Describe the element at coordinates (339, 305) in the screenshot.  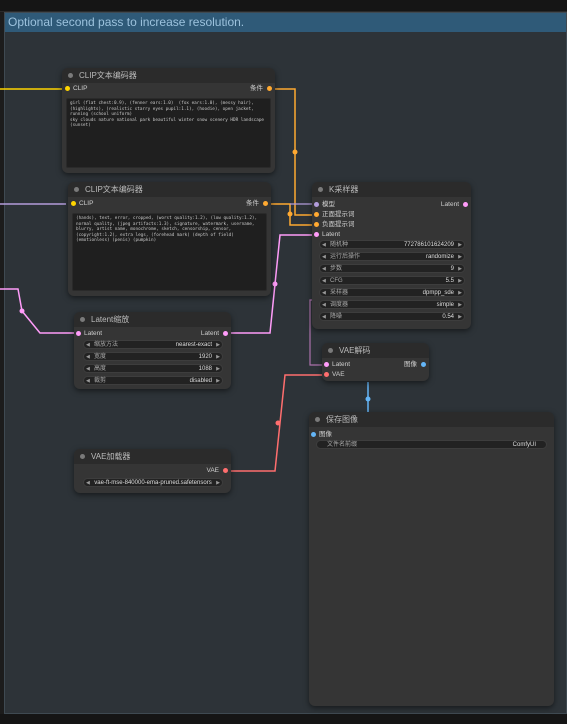
I see `scheduler-label: 调度器` at that location.